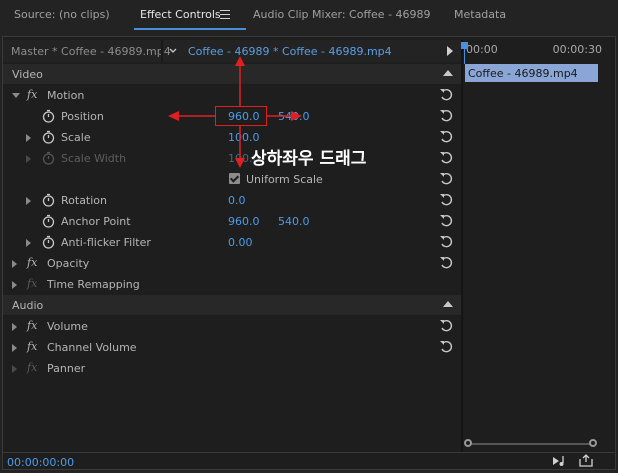 Image resolution: width=618 pixels, height=473 pixels. What do you see at coordinates (232, 368) in the screenshot?
I see `effect-row-panner: fx Panner` at bounding box center [232, 368].